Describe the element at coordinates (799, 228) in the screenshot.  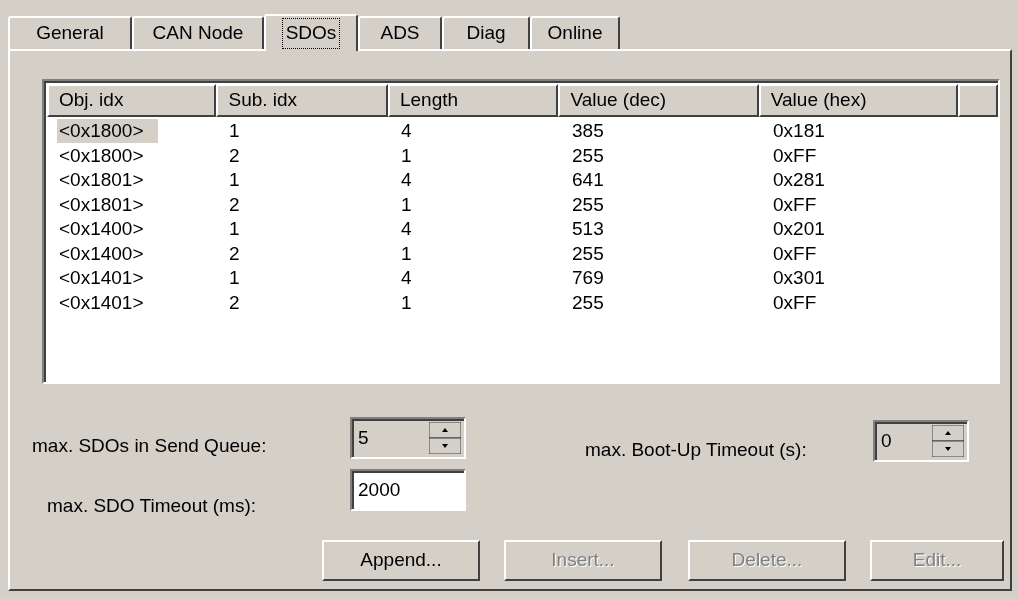
I see `table-cell-text: 0x201` at that location.